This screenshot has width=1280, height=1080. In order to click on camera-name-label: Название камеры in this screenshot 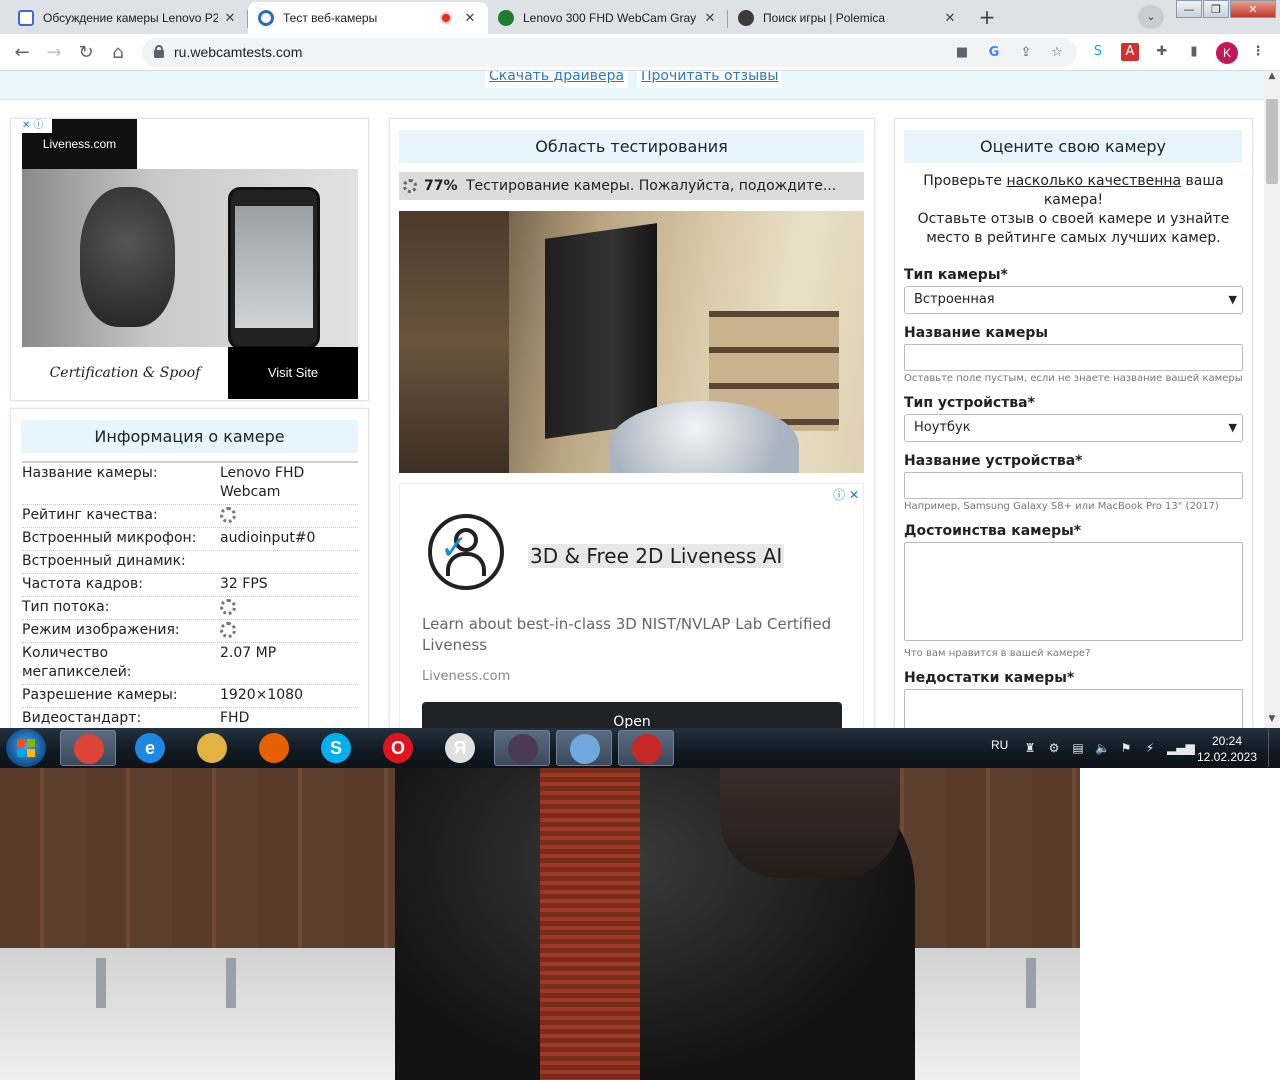, I will do `click(976, 333)`.